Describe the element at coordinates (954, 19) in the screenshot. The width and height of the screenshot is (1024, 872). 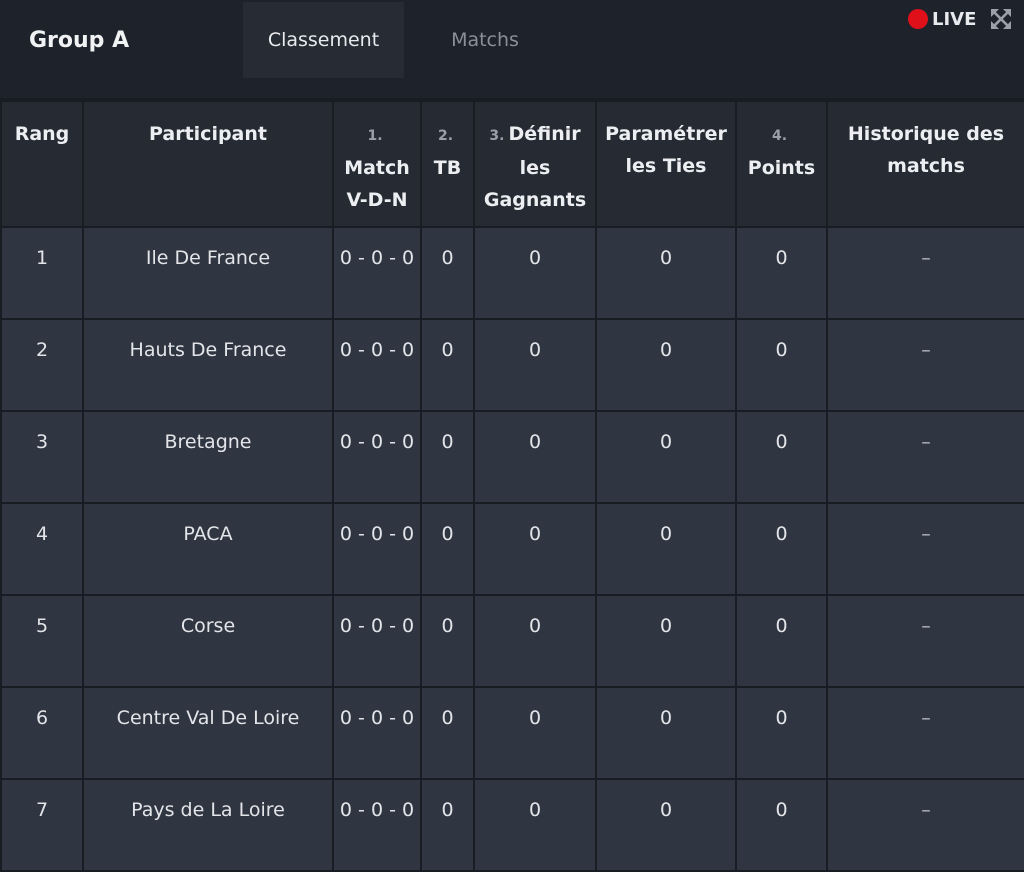
I see `live-label: LIVE` at that location.